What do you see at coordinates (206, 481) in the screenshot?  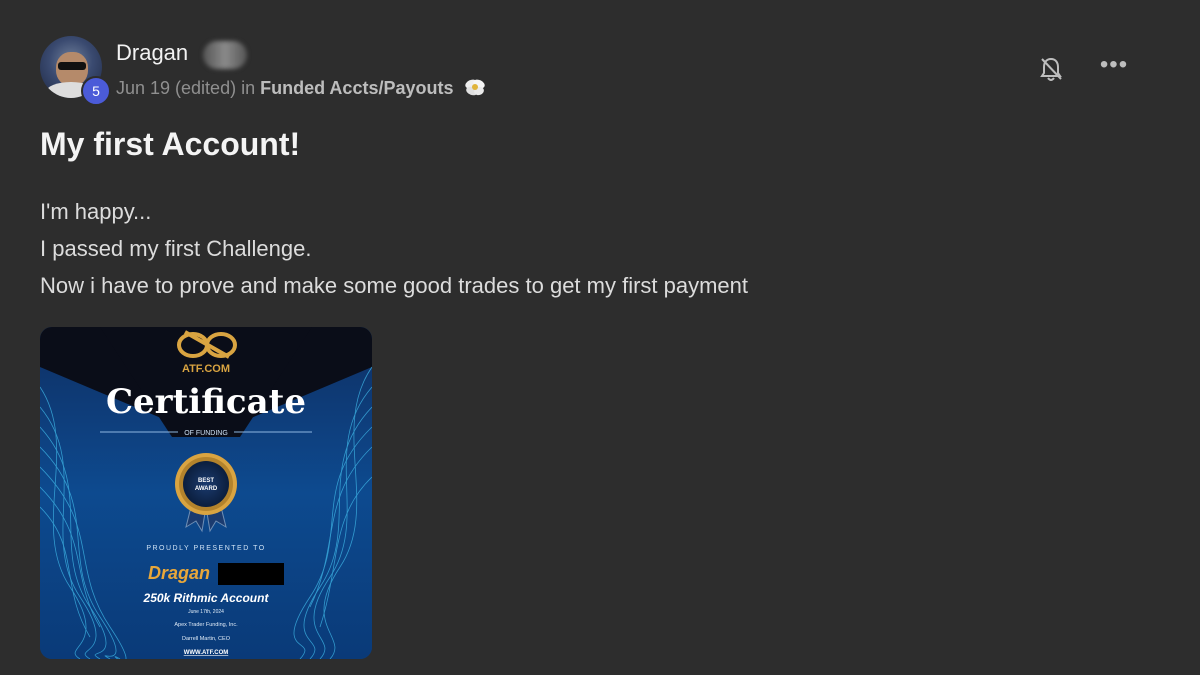 I see `seal-line1: BEST` at bounding box center [206, 481].